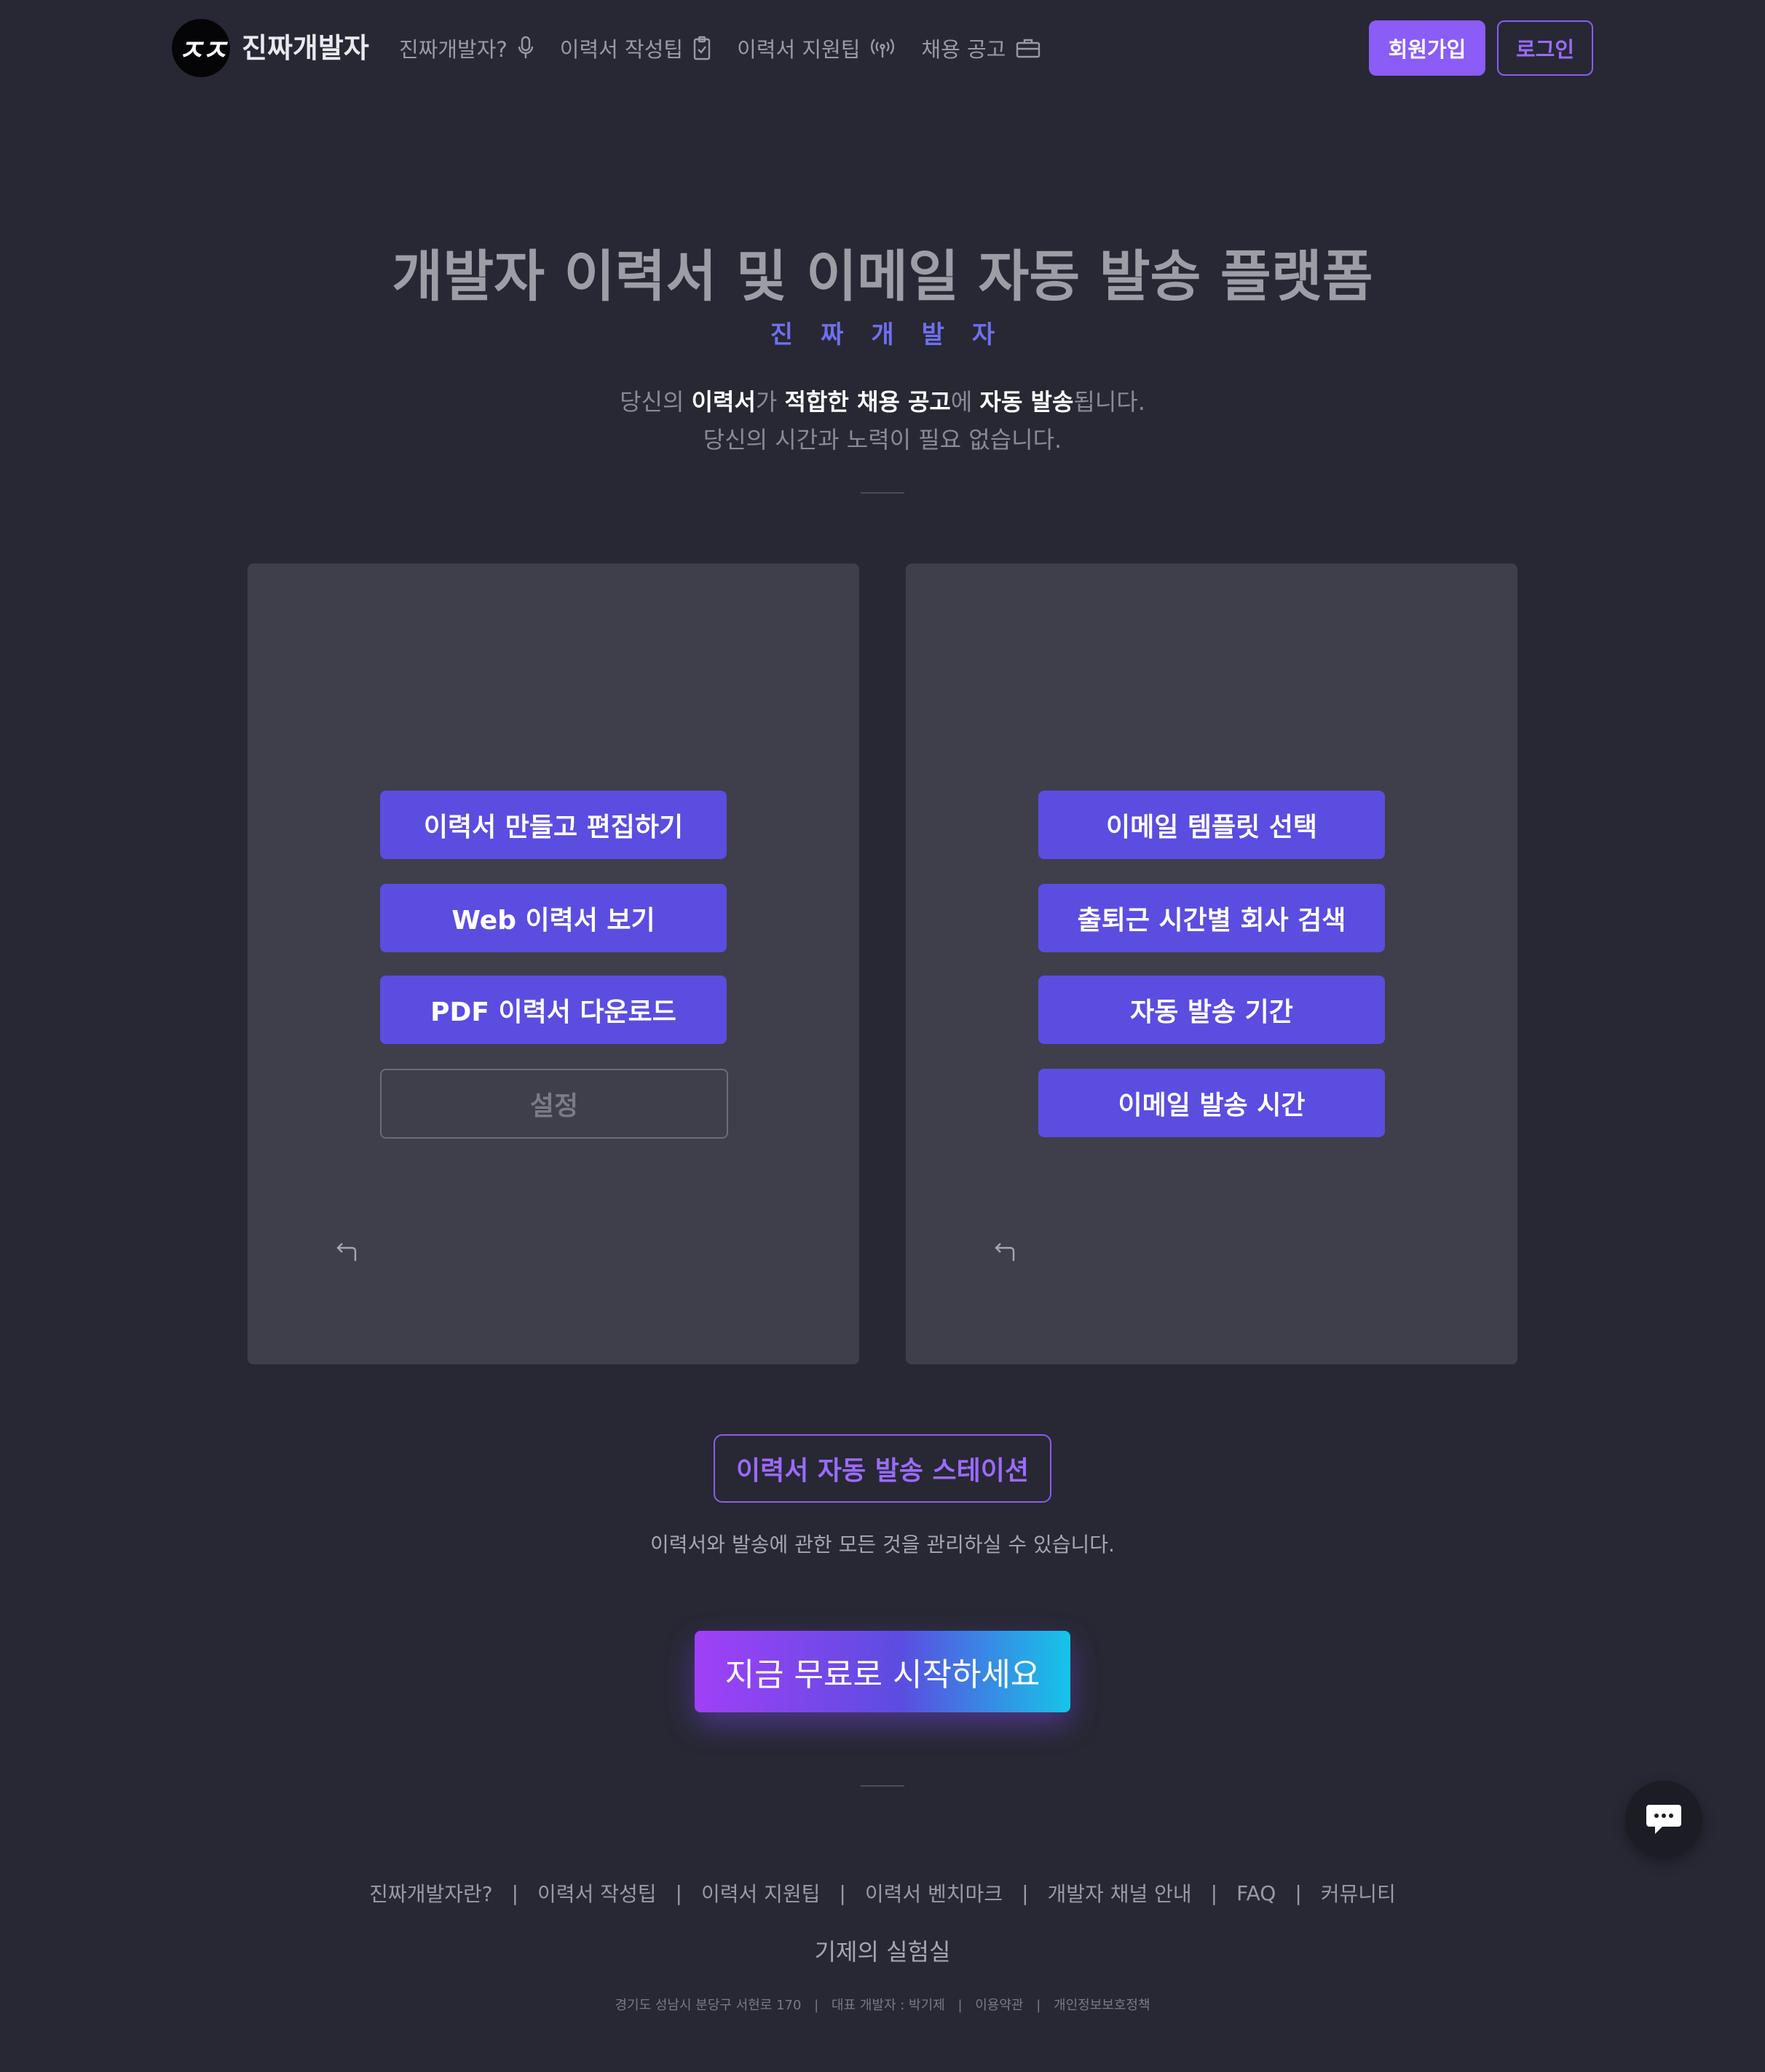 This screenshot has height=2072, width=1765. What do you see at coordinates (883, 1545) in the screenshot?
I see `station-description: 이력서와 발송에 관한 모든 것을 관리하실 수 있습니다.` at bounding box center [883, 1545].